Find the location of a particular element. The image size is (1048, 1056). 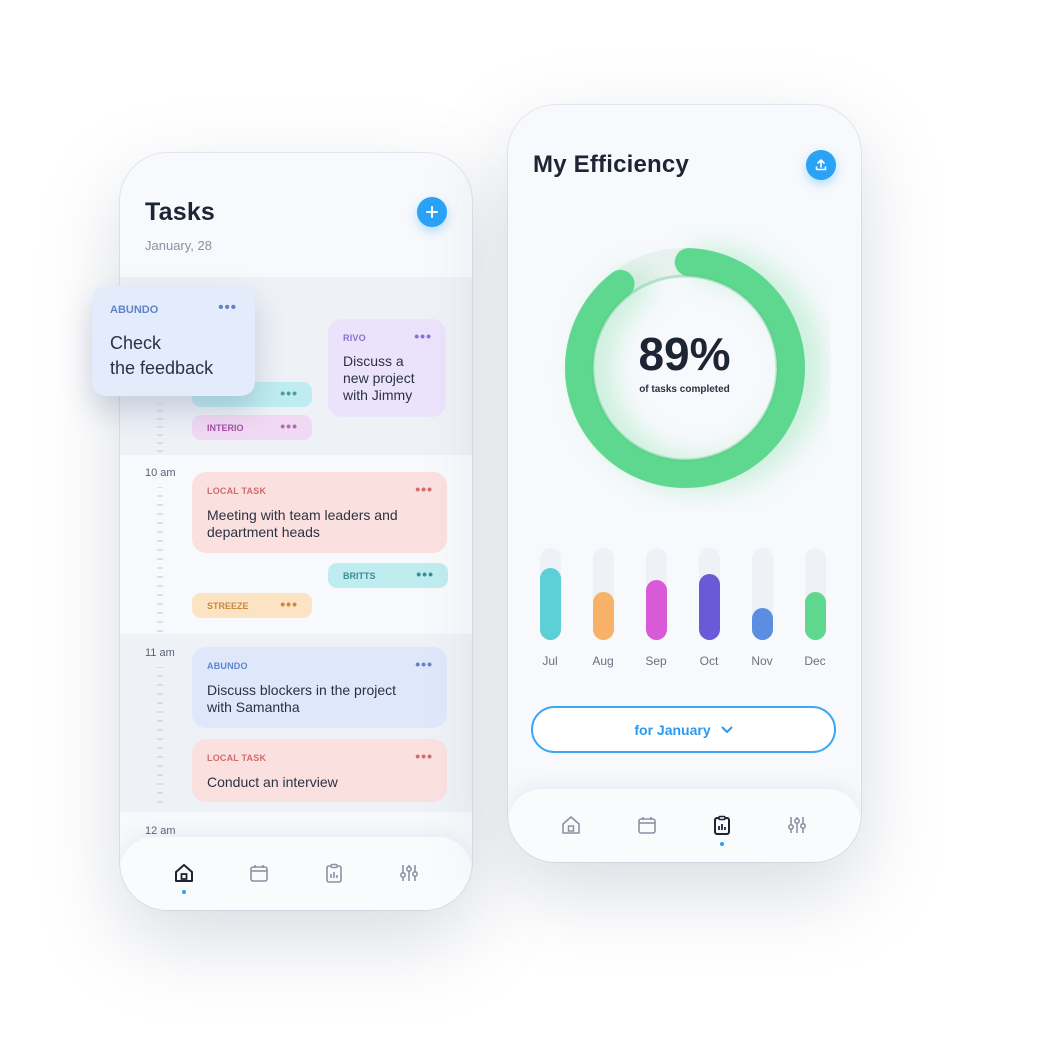

add-task-button is located at coordinates (432, 212).